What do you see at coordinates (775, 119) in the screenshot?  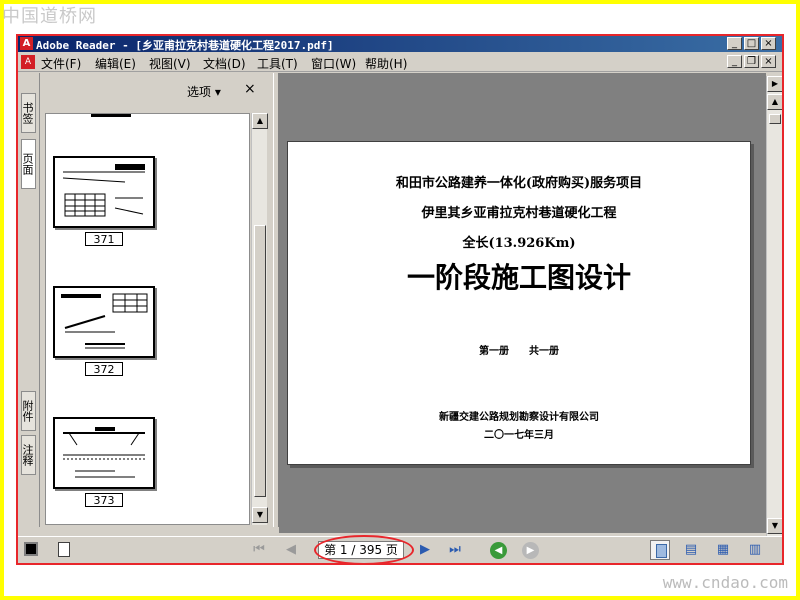 I see `doc-scroll-thumb` at bounding box center [775, 119].